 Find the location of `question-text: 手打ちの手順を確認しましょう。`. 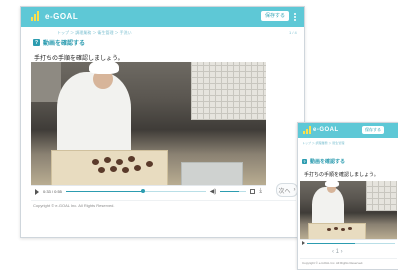

question-text: 手打ちの手順を確認しましょう。 is located at coordinates (79, 59).